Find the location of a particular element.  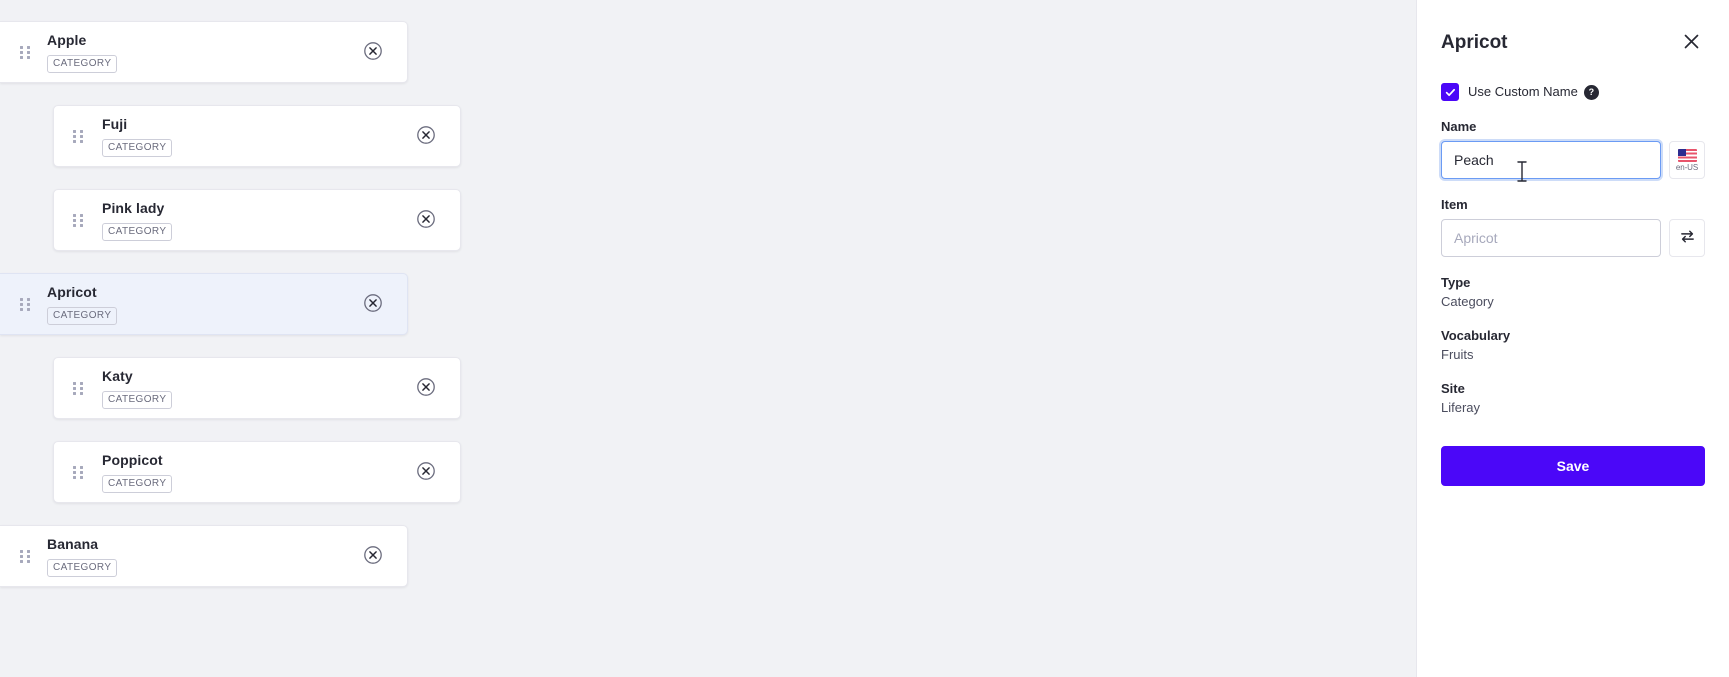

category-title: Pink lady is located at coordinates (133, 207).